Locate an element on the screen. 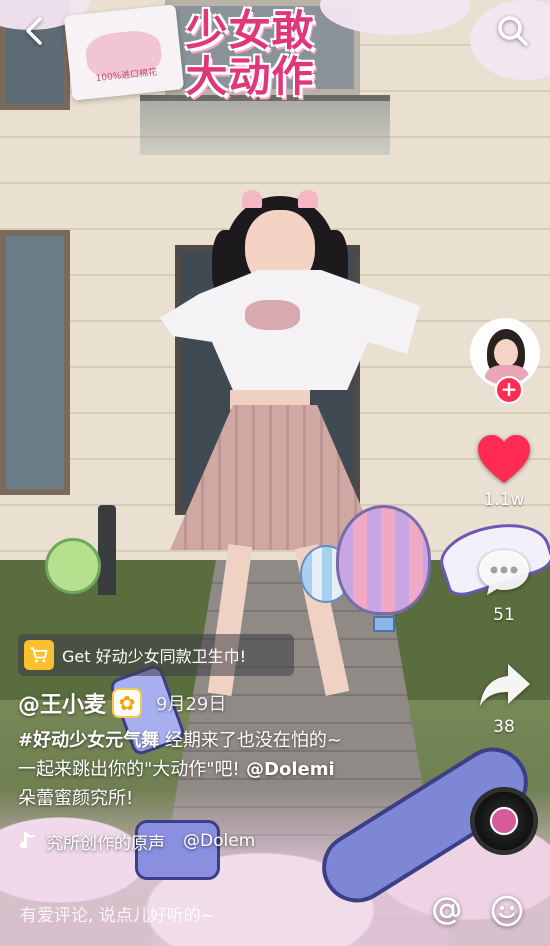 This screenshot has height=946, width=550. search-button is located at coordinates (513, 31).